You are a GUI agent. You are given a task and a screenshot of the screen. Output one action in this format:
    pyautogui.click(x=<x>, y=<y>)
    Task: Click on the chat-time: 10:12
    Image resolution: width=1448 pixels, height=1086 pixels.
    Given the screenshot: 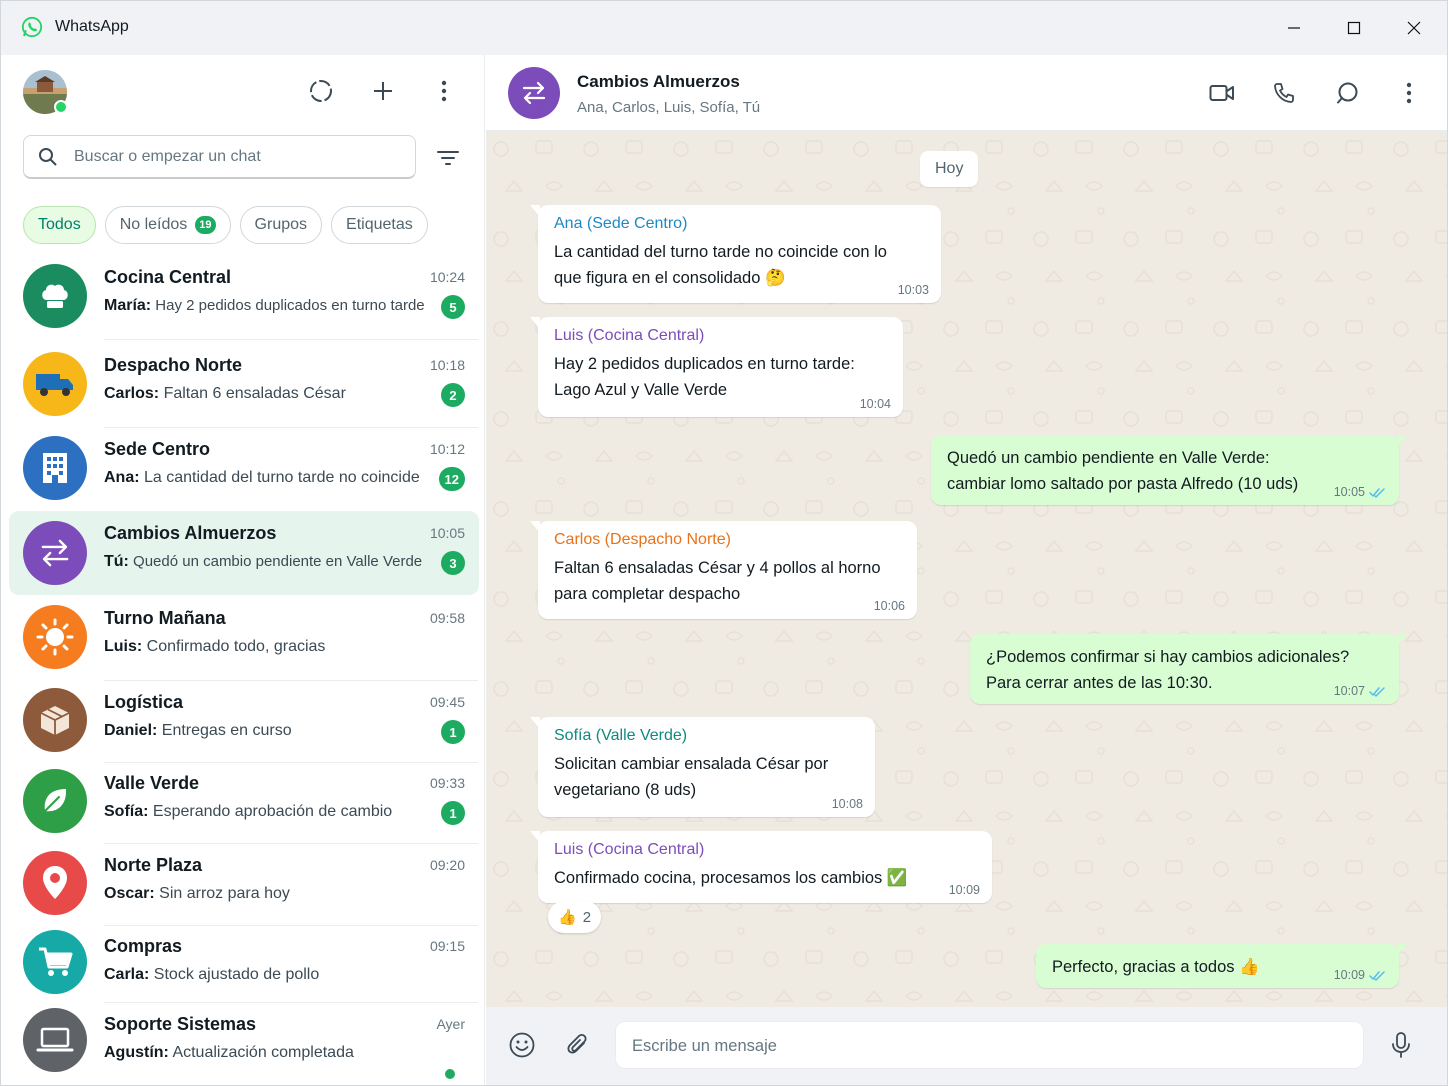 What is the action you would take?
    pyautogui.click(x=447, y=449)
    